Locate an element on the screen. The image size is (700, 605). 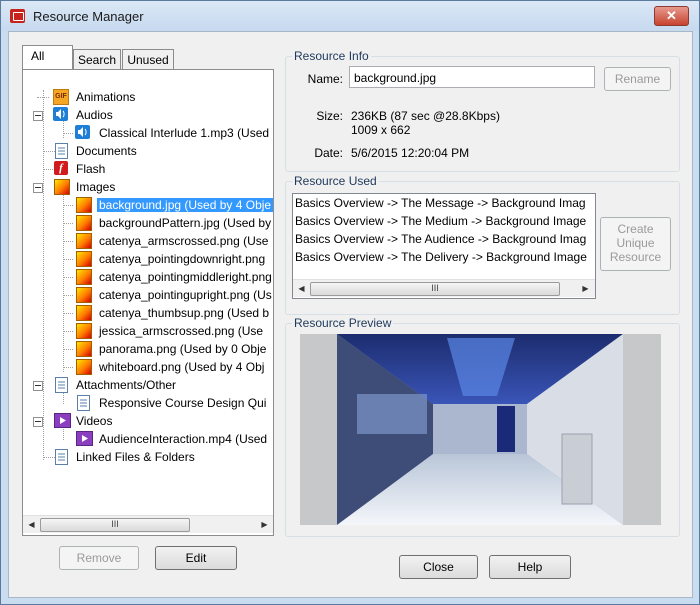
tree-horizontal-scrollbar: ◀ III ▶ is located at coordinates (148, 524).